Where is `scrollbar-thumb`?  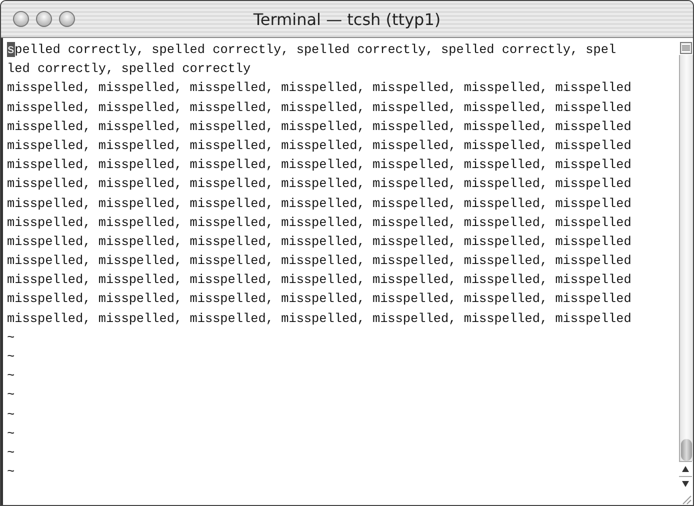
scrollbar-thumb is located at coordinates (686, 450).